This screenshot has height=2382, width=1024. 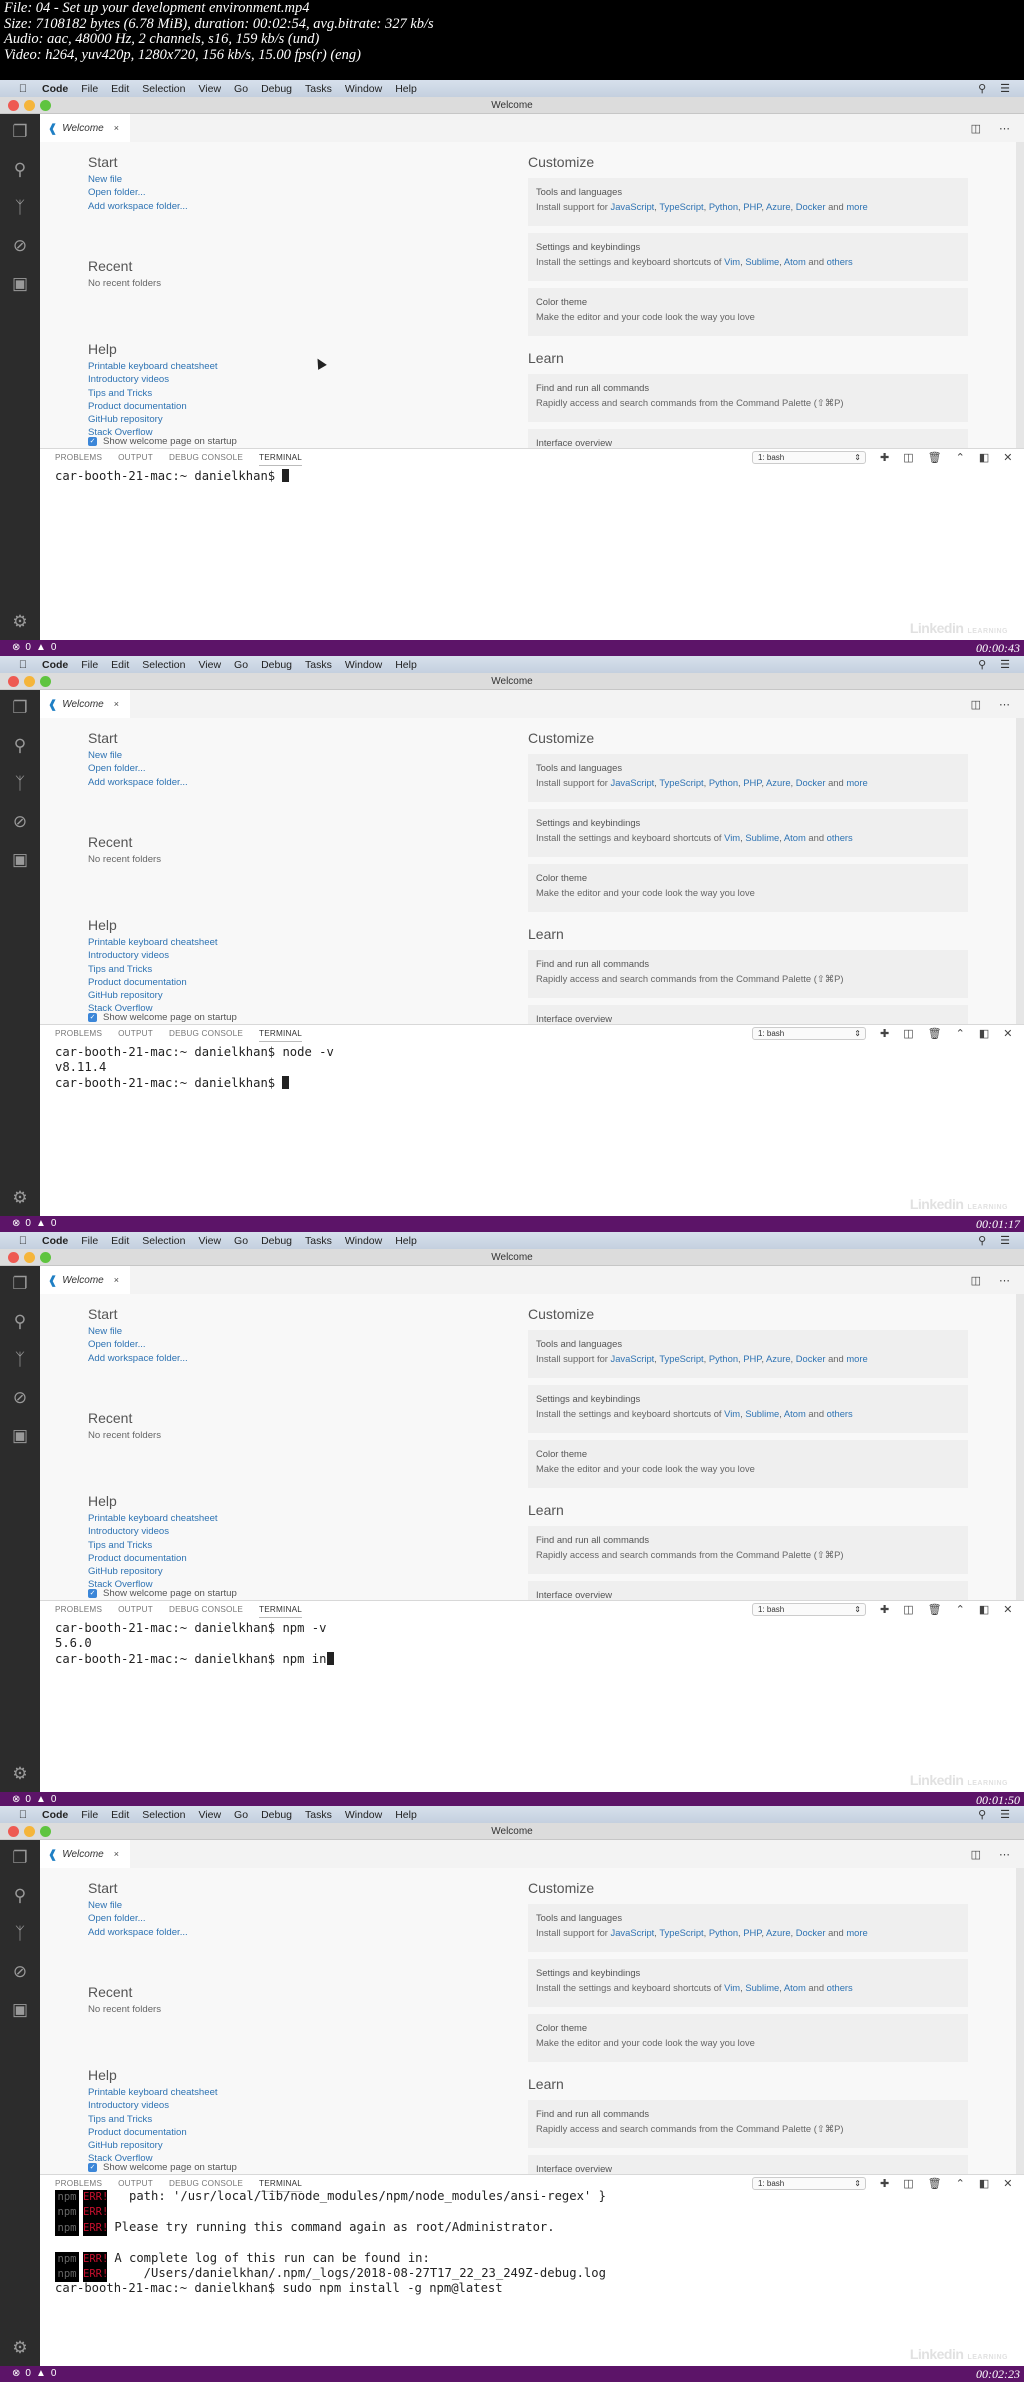 What do you see at coordinates (778, 782) in the screenshot?
I see `card-link-azure: Azure` at bounding box center [778, 782].